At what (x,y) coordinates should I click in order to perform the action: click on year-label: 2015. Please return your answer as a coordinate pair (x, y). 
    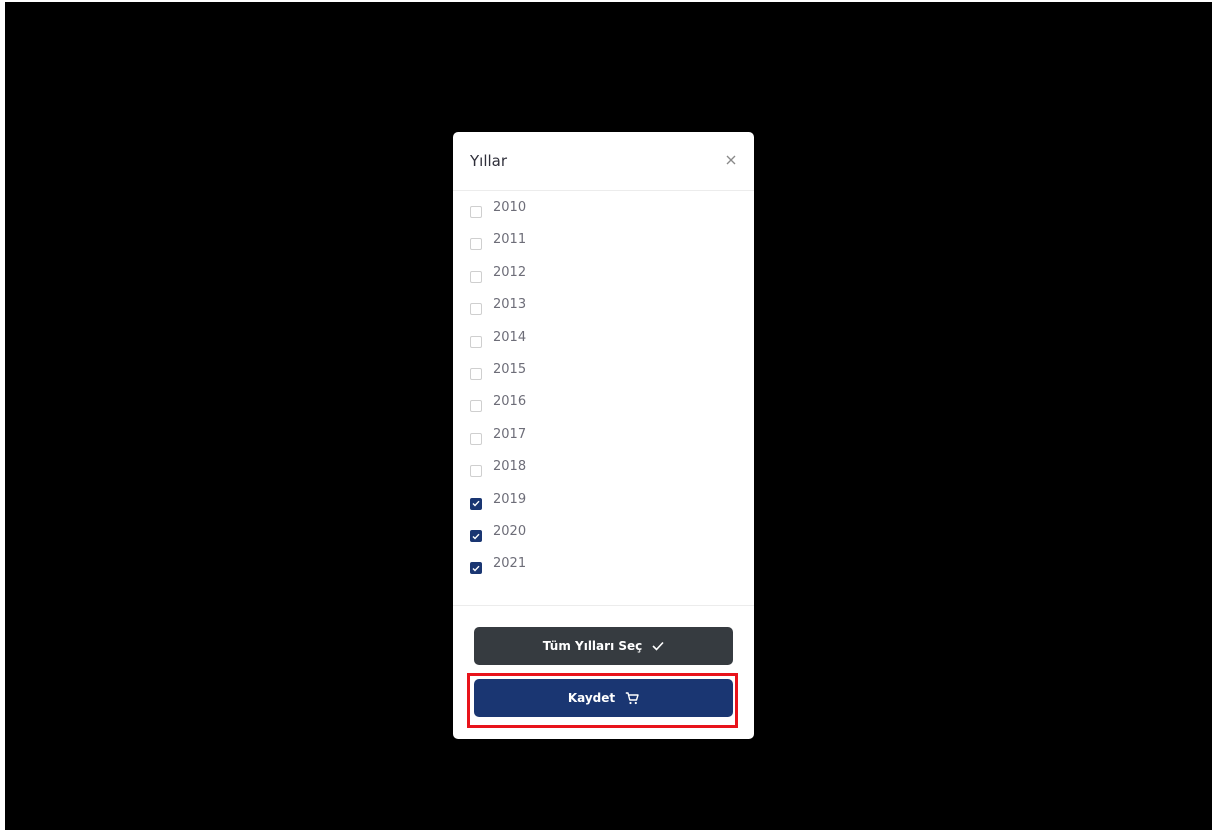
    Looking at the image, I should click on (510, 369).